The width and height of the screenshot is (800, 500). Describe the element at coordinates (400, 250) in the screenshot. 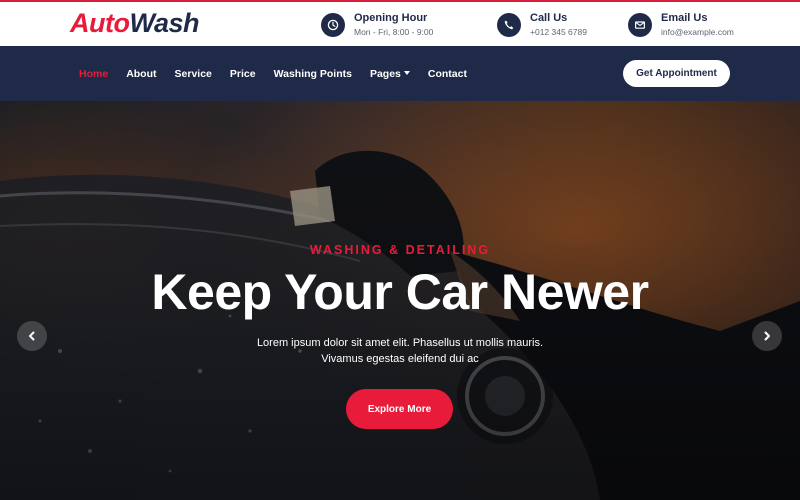

I see `hero-kicker: WASHING & DETAILING` at that location.